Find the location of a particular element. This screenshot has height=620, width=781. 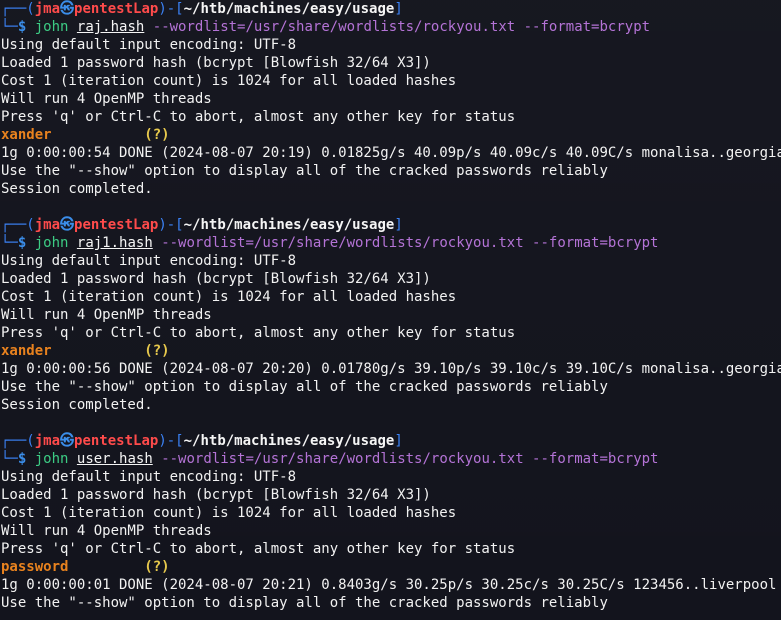

cracked-line: password (?) is located at coordinates (391, 567).